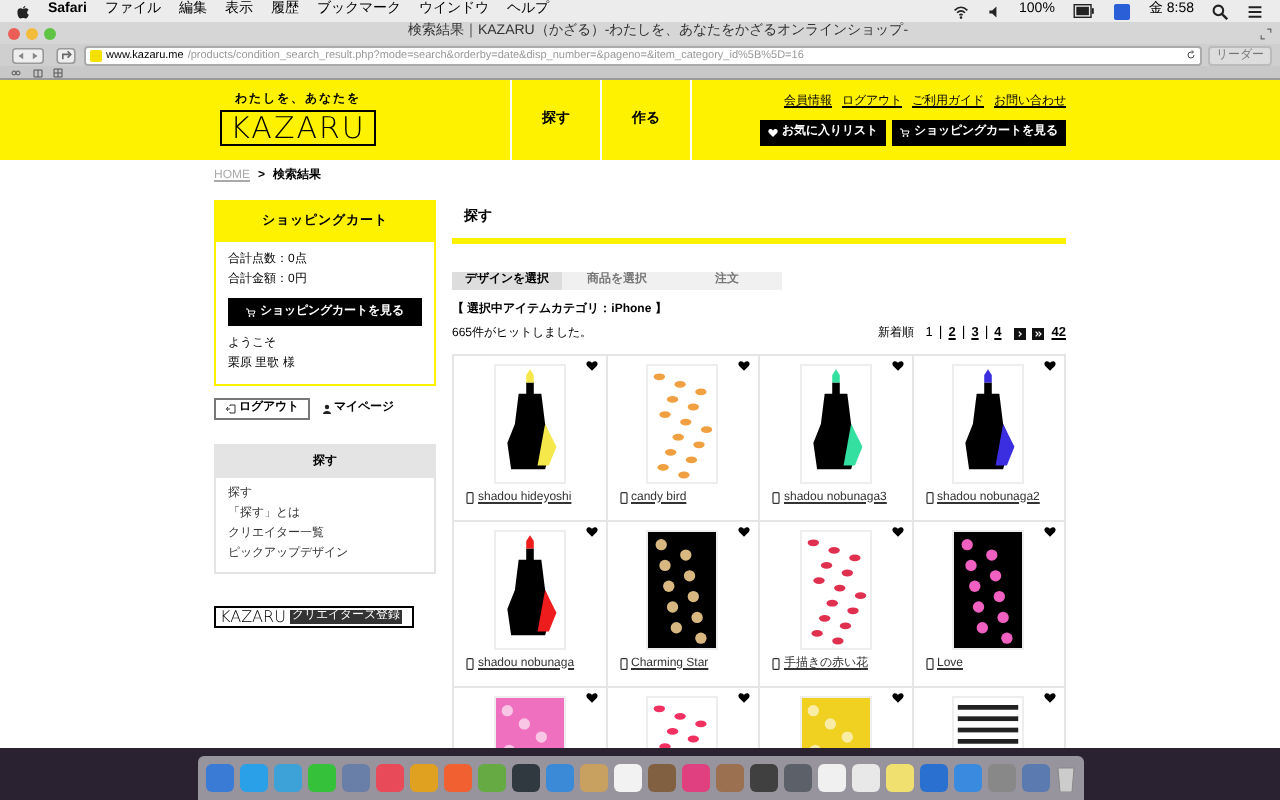 This screenshot has width=1280, height=800. I want to click on share-icon, so click(66, 55).